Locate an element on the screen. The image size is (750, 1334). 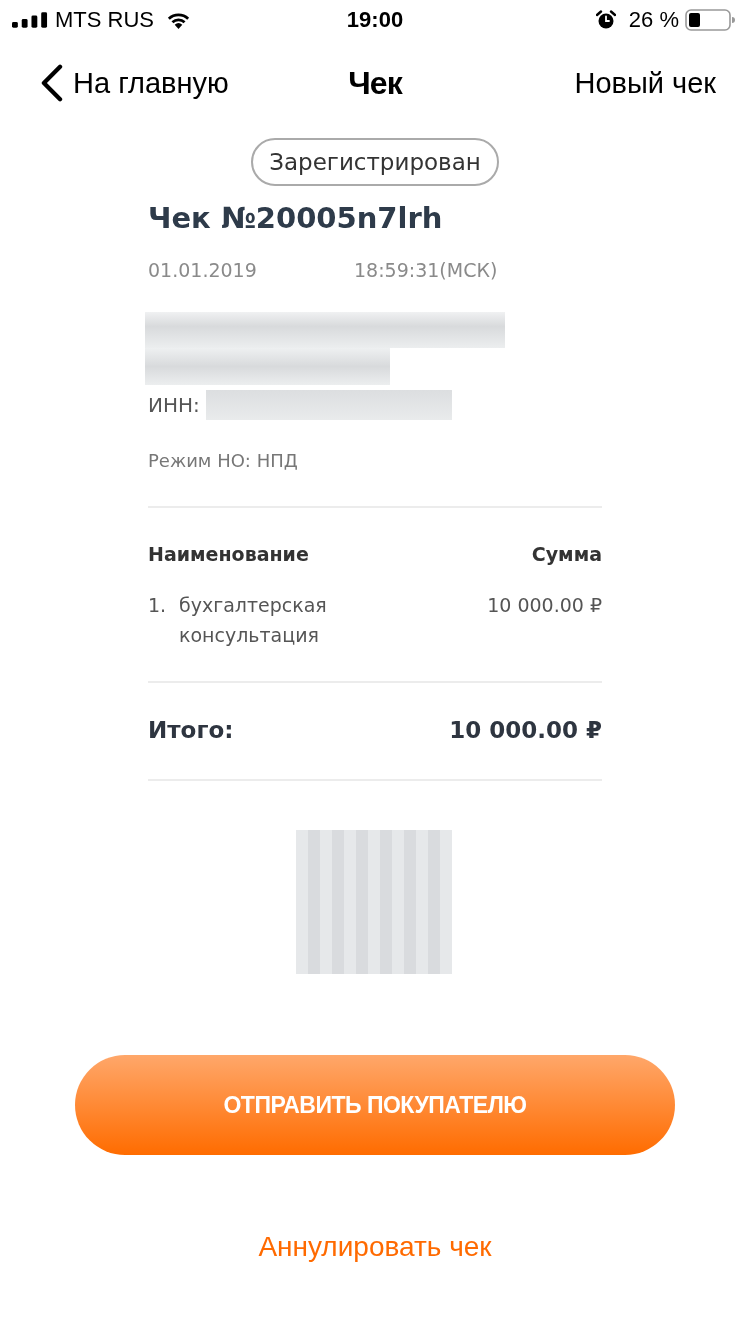
chevron-left-icon is located at coordinates (51, 83).